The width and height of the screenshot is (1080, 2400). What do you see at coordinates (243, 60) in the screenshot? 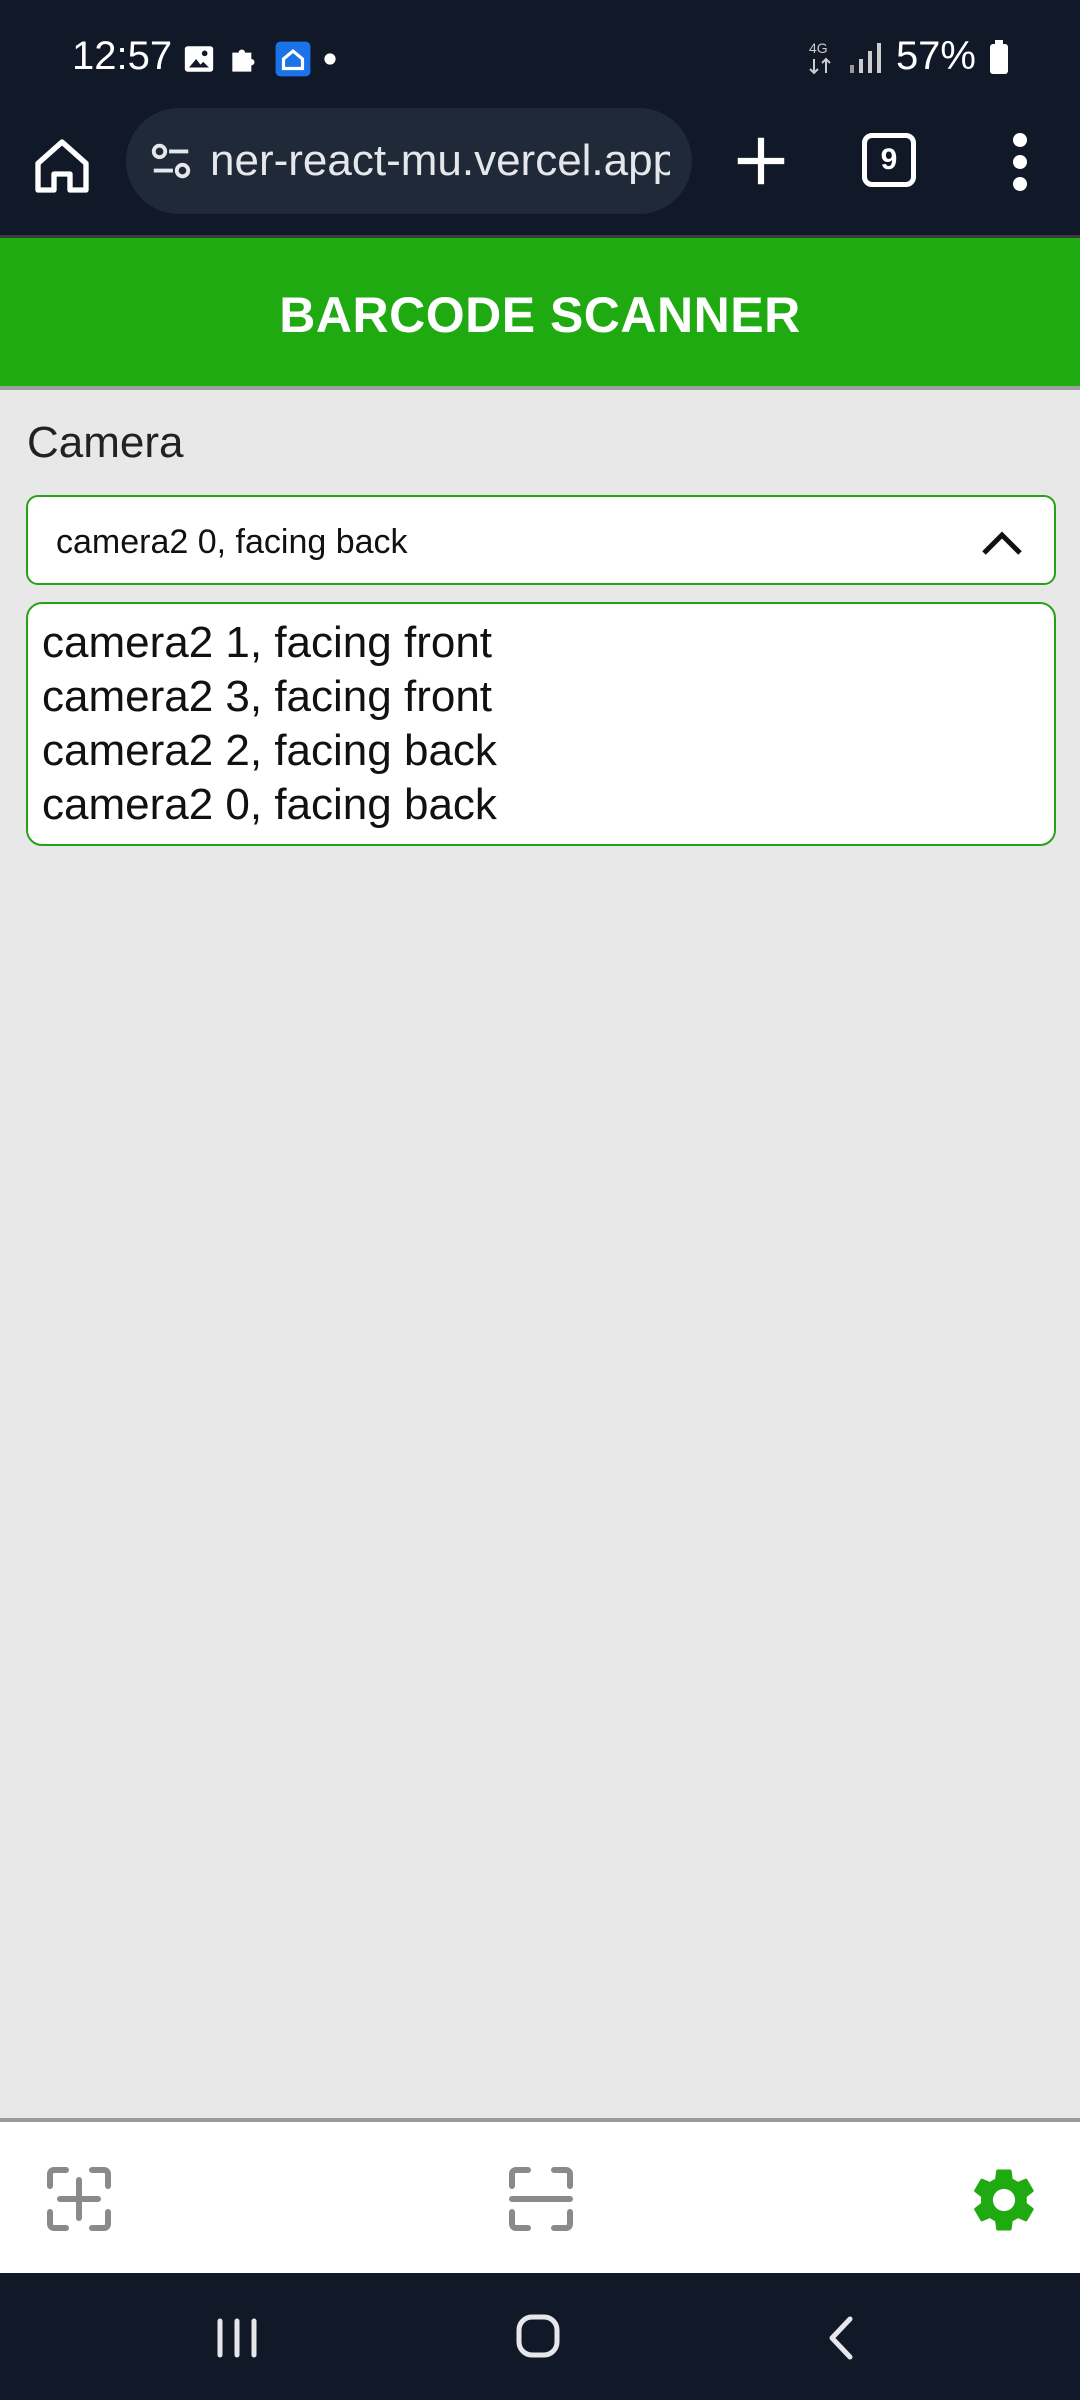
I see `puzzle-icon` at bounding box center [243, 60].